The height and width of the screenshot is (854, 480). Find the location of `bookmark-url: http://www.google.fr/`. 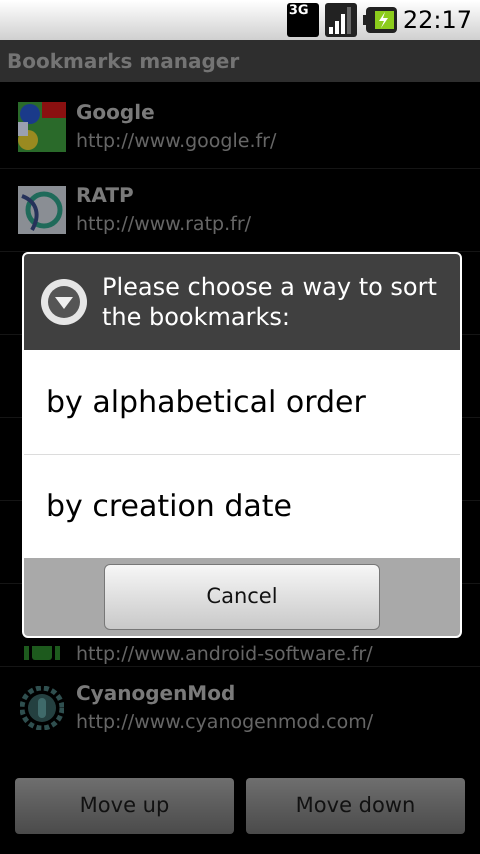

bookmark-url: http://www.google.fr/ is located at coordinates (176, 141).